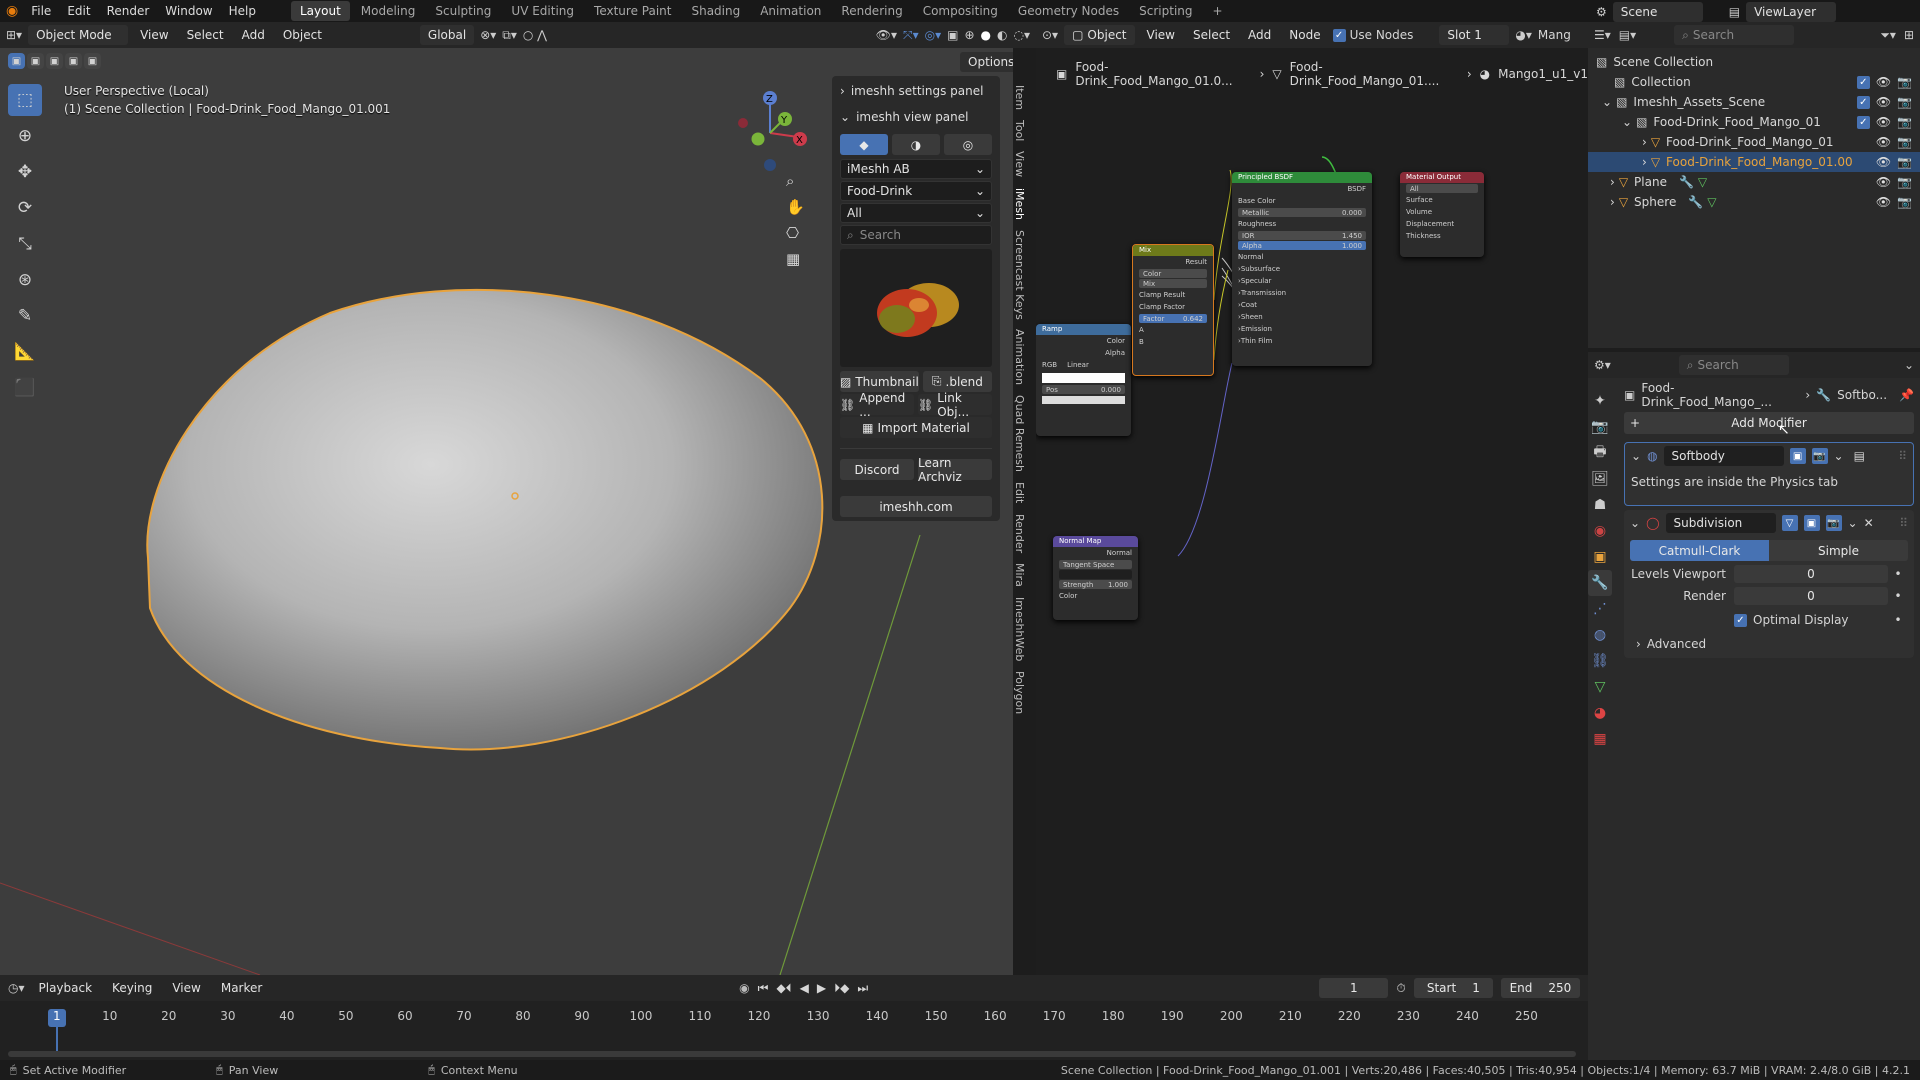 This screenshot has height=1080, width=1920. Describe the element at coordinates (509, 35) in the screenshot. I see `snap-icon: ⧉▾` at that location.